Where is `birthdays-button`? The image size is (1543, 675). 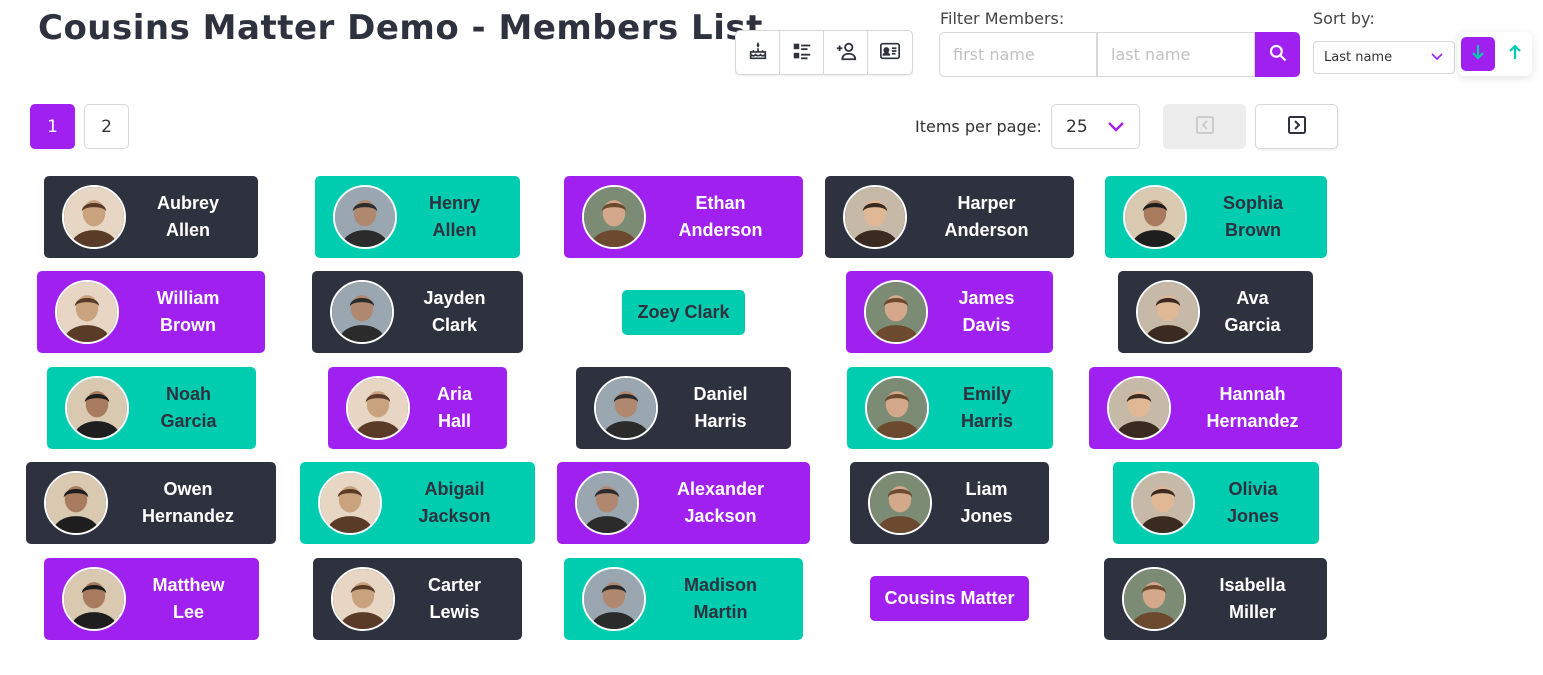 birthdays-button is located at coordinates (758, 52).